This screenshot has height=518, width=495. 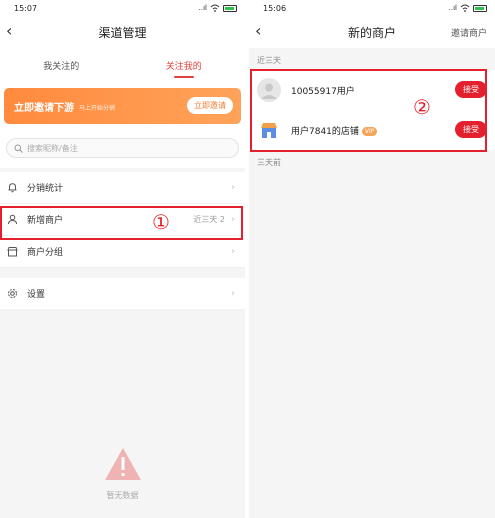 What do you see at coordinates (122, 273) in the screenshot?
I see `menu-spacer` at bounding box center [122, 273].